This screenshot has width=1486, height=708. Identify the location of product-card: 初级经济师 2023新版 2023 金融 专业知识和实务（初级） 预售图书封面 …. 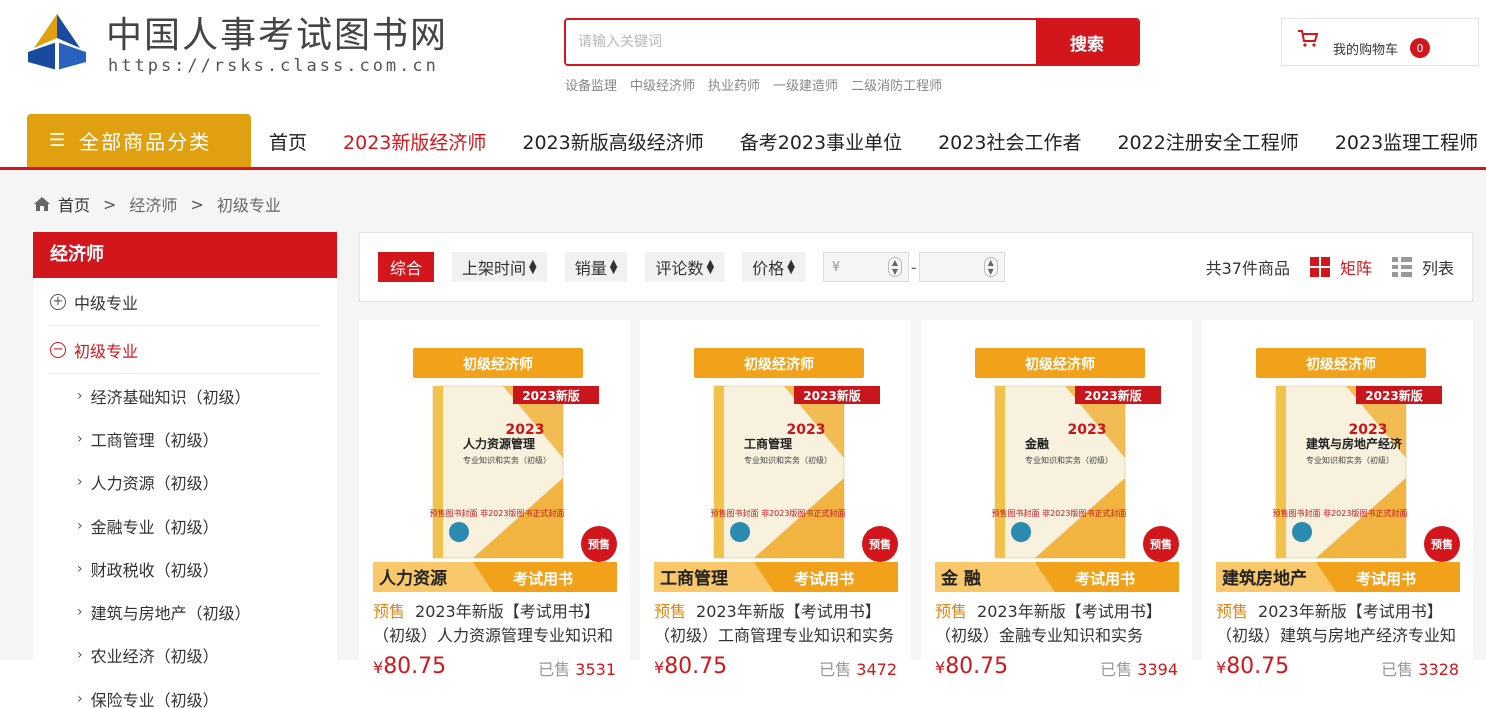
(1056, 499).